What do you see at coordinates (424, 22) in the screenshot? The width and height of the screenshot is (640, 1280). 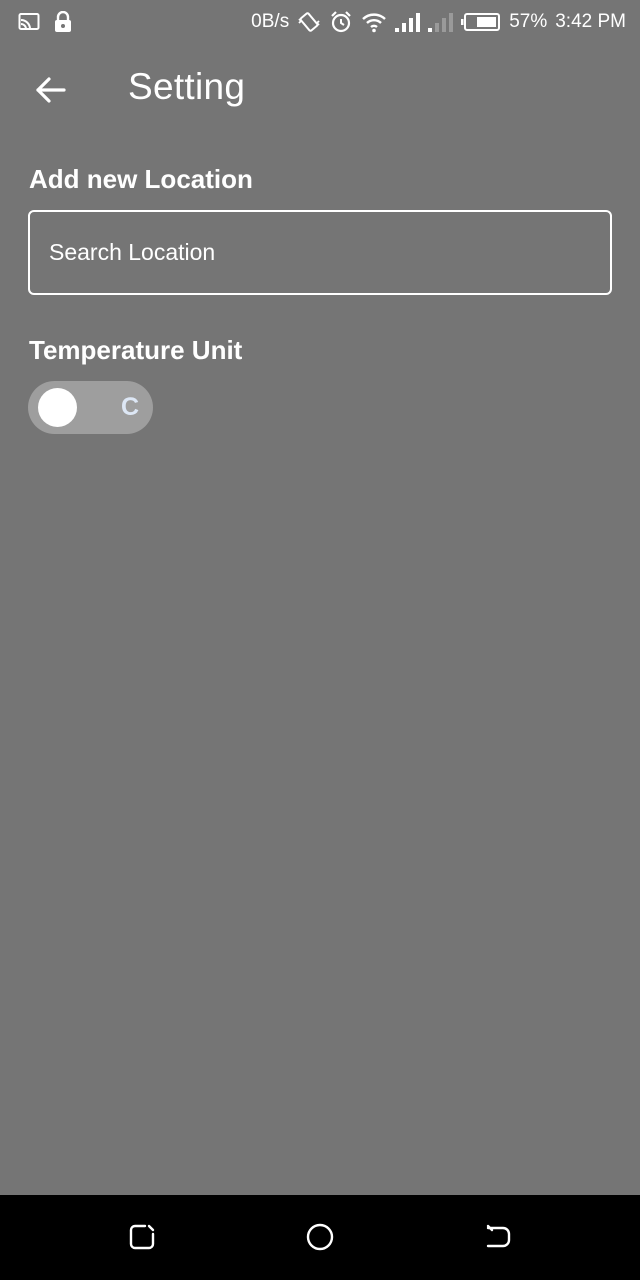 I see `signal-icon` at bounding box center [424, 22].